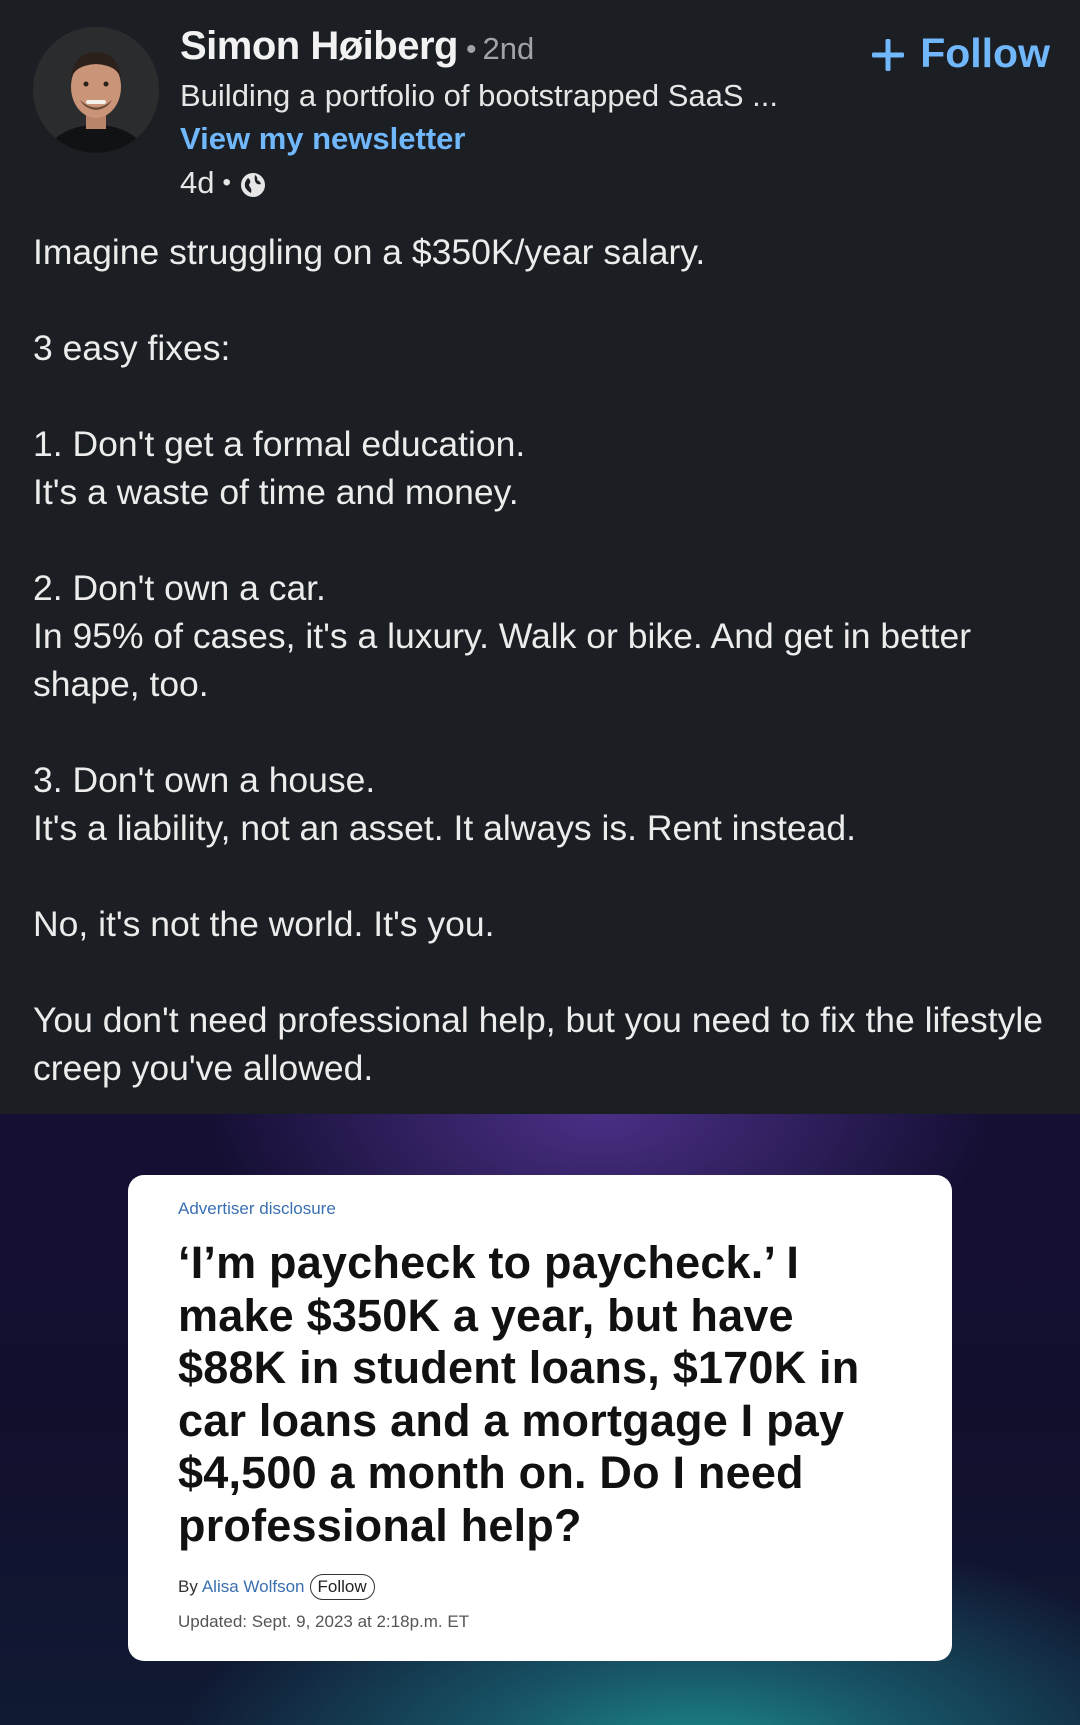 The image size is (1080, 1725). What do you see at coordinates (179, 588) in the screenshot?
I see `post-line: 2. Don't own a car.` at bounding box center [179, 588].